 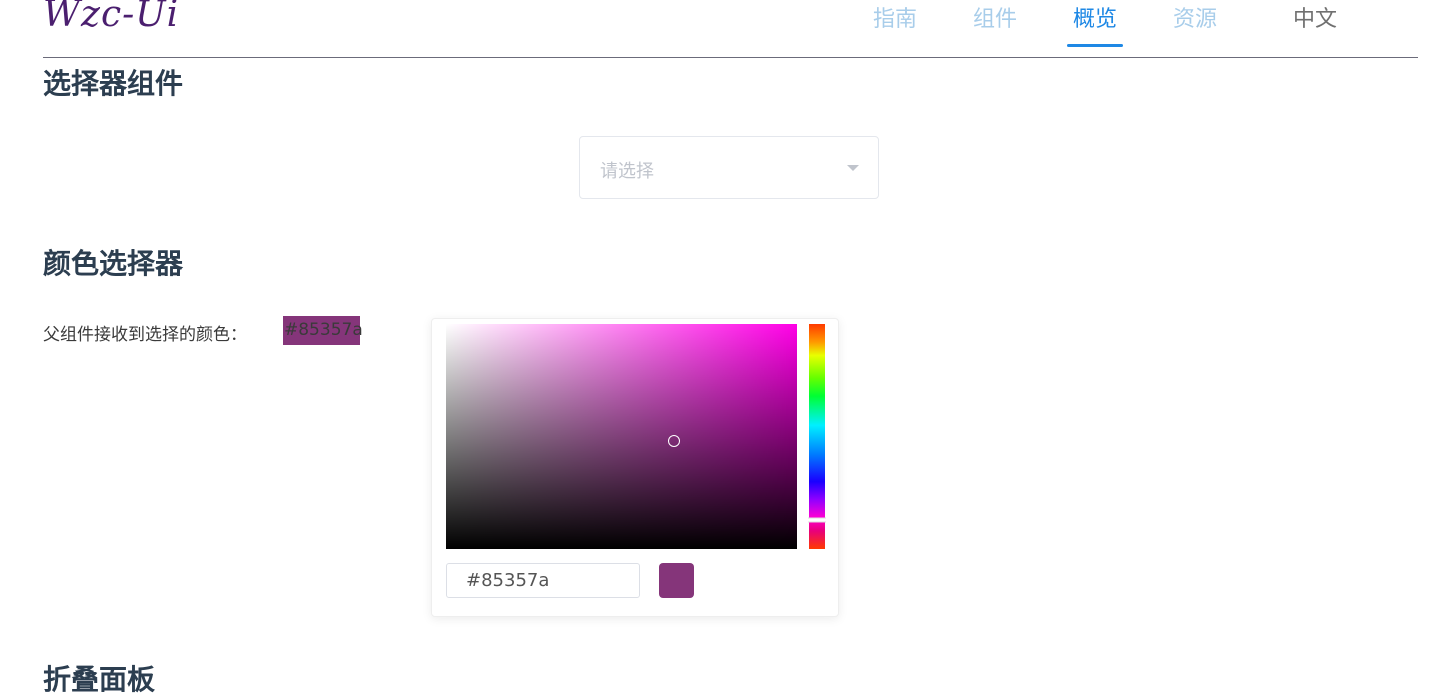 I want to click on color-preview-swatch, so click(x=676, y=580).